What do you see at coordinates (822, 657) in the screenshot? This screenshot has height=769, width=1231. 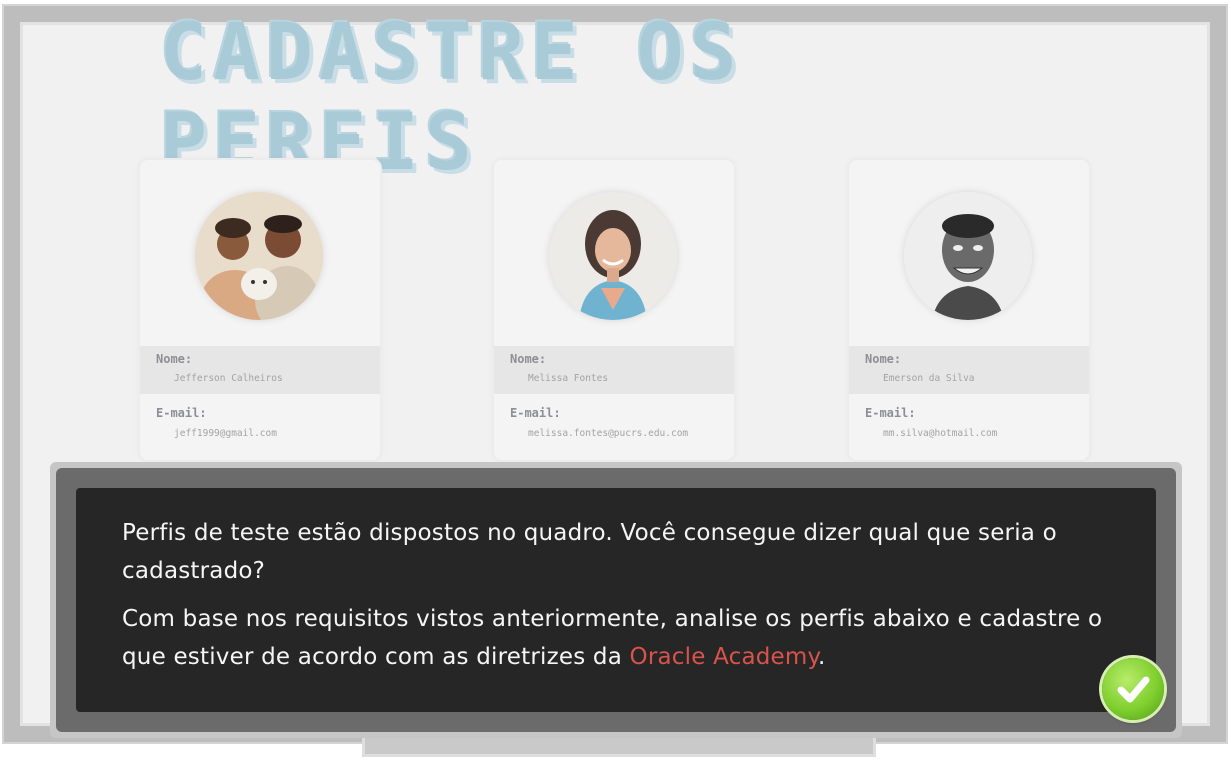 I see `dialog-text-2-end: .` at bounding box center [822, 657].